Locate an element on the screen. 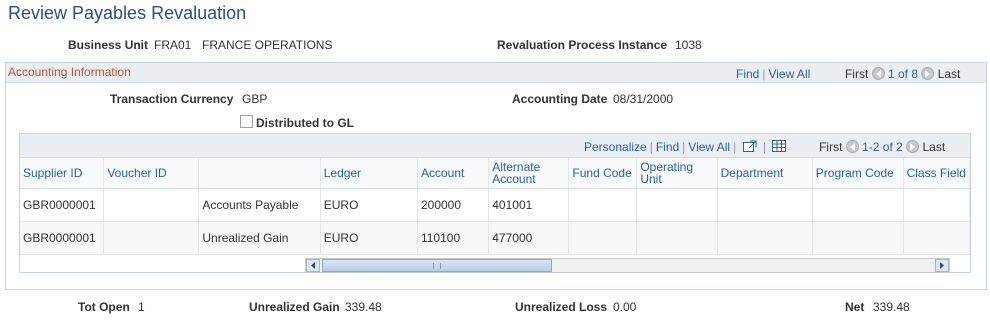  scroll-thumb is located at coordinates (437, 265).